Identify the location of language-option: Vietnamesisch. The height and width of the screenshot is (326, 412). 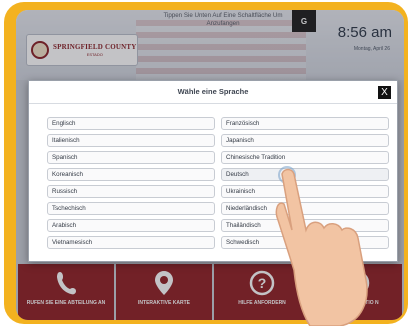
(131, 242).